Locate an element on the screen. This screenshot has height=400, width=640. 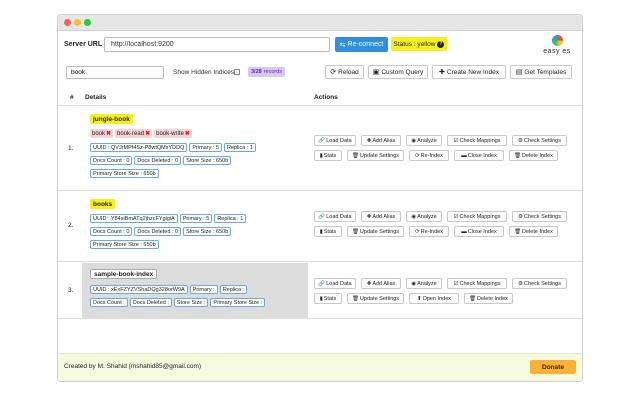
lock-icon: ▬ is located at coordinates (464, 155).